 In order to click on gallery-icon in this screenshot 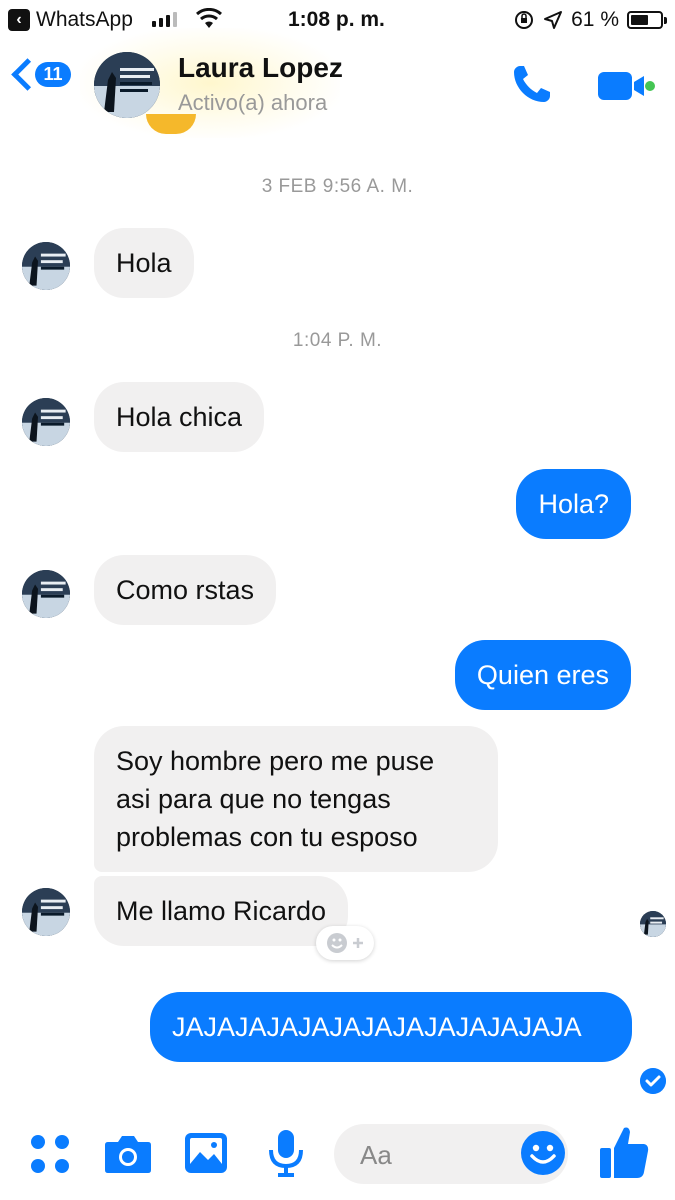, I will do `click(206, 1153)`.